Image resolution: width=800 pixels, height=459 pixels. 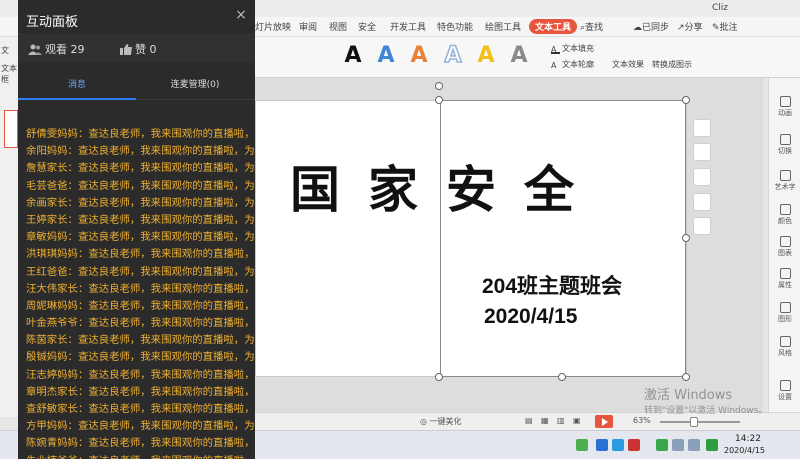 What do you see at coordinates (439, 86) in the screenshot?
I see `rotate-handle` at bounding box center [439, 86].